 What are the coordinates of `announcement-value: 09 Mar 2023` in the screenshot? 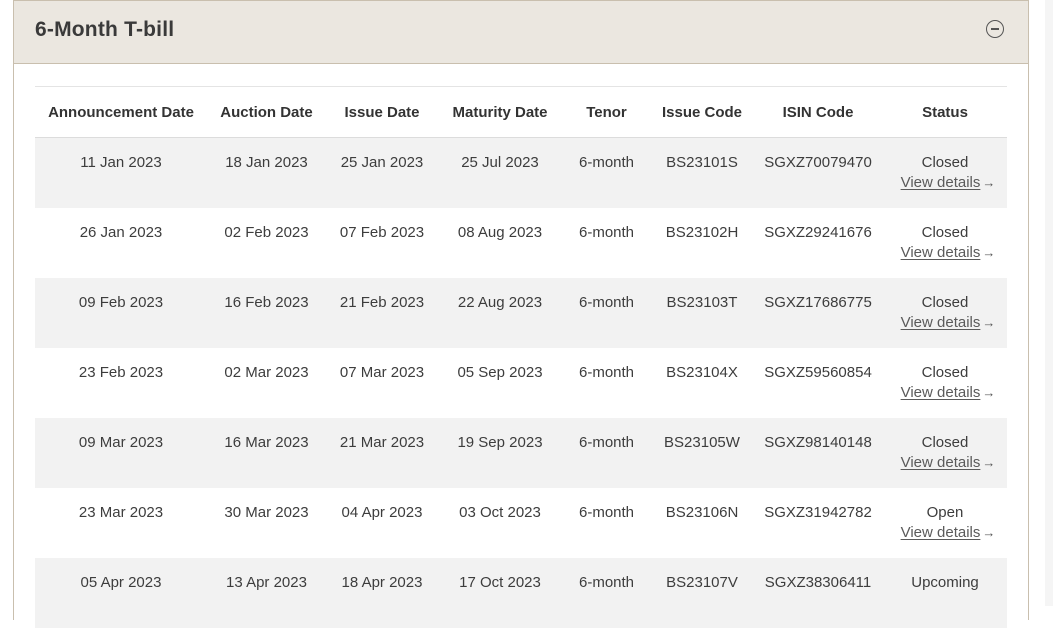 It's located at (121, 442).